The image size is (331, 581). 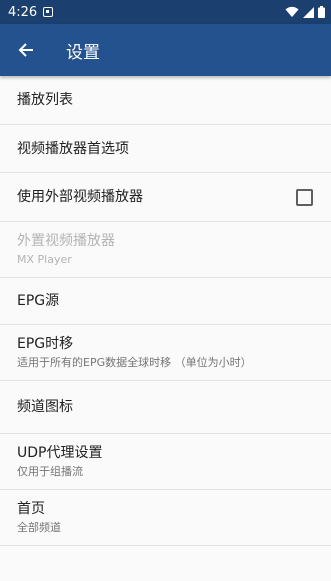 What do you see at coordinates (60, 452) in the screenshot?
I see `setting-title: UDP代理设置` at bounding box center [60, 452].